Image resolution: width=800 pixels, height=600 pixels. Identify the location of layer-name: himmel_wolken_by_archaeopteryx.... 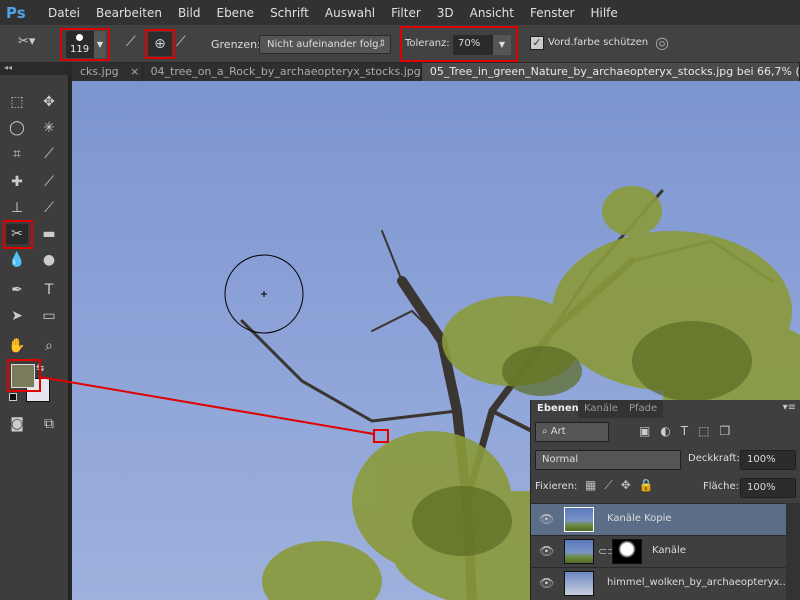
(698, 582).